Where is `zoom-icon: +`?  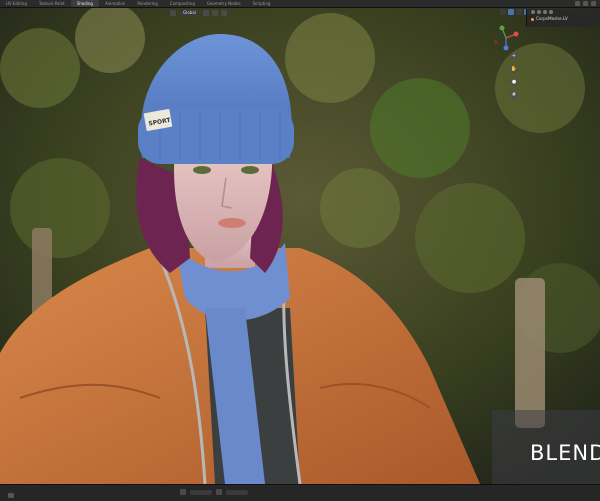
zoom-icon: + is located at coordinates (514, 56).